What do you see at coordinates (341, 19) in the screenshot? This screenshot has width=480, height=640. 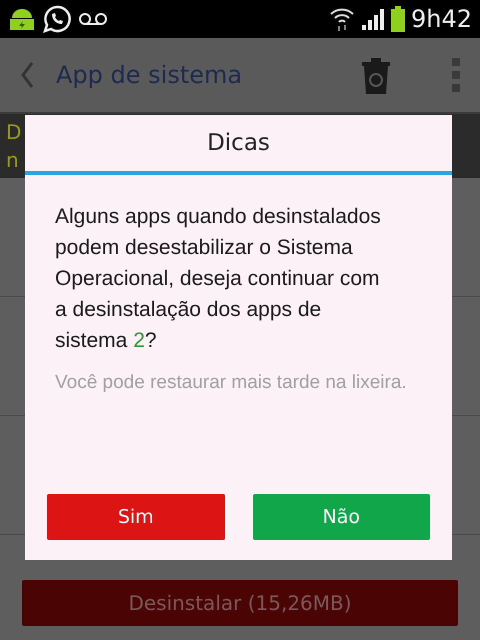 I see `wifi-icon` at bounding box center [341, 19].